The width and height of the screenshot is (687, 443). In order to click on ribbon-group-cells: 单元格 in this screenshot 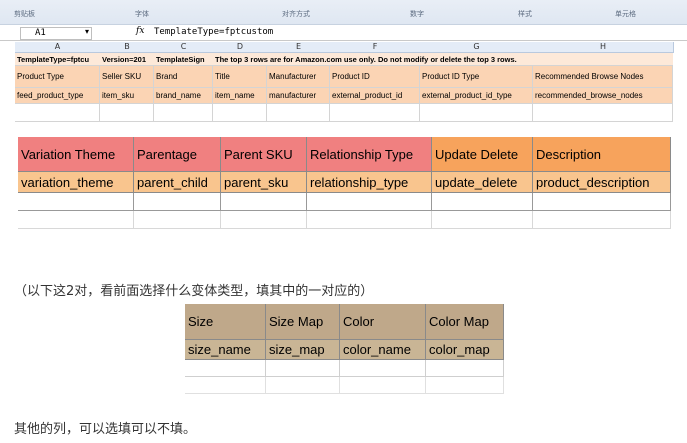, I will do `click(625, 14)`.